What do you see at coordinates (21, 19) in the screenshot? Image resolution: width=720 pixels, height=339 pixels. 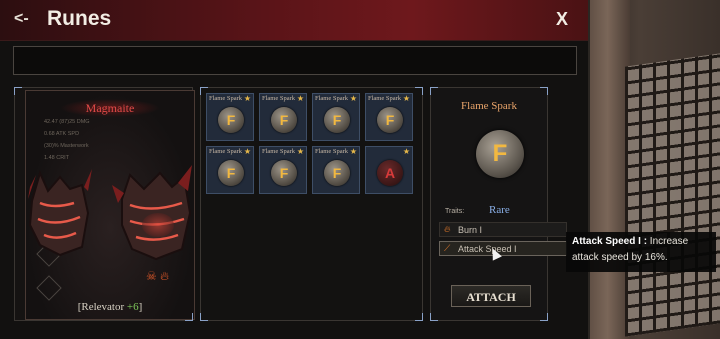 I see `back-button: <-` at bounding box center [21, 19].